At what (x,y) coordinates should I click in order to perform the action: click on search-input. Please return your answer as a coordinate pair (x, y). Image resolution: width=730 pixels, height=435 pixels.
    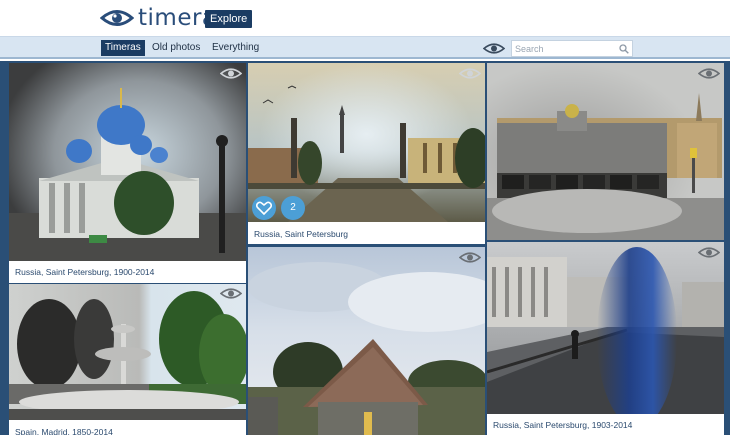
    Looking at the image, I should click on (565, 49).